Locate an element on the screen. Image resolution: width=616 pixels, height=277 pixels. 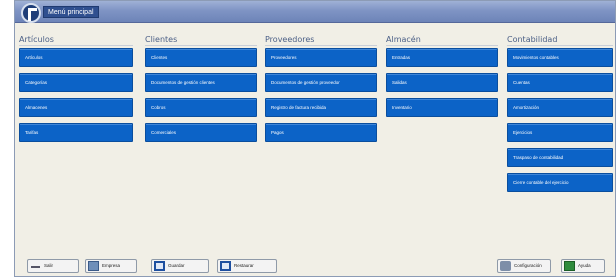
restore-disk-icon is located at coordinates (225, 266).